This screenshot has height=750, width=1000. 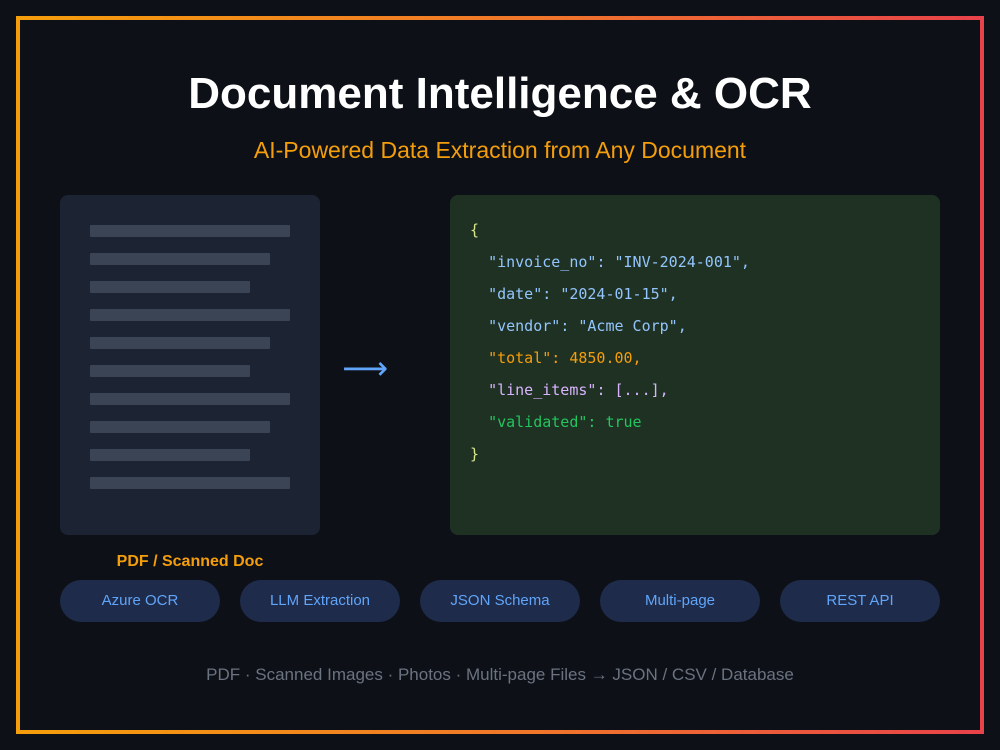 I want to click on document-placeholder-icon, so click(x=190, y=365).